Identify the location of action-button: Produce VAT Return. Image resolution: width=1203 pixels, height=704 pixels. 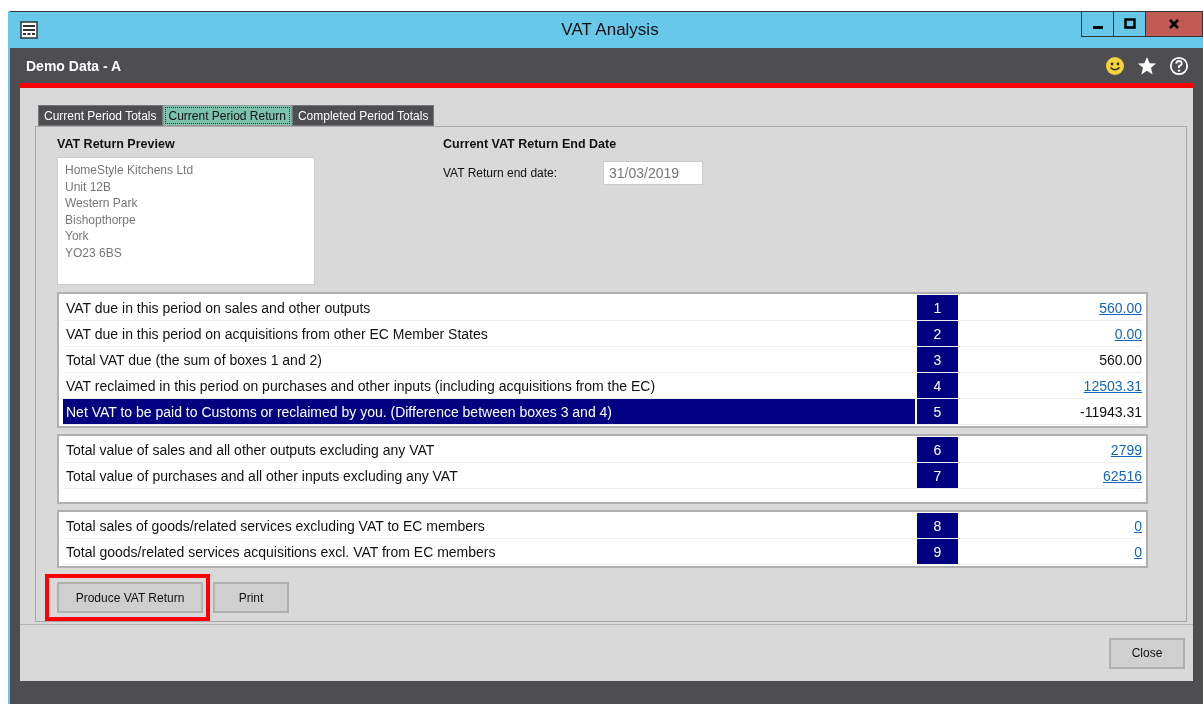
(130, 597).